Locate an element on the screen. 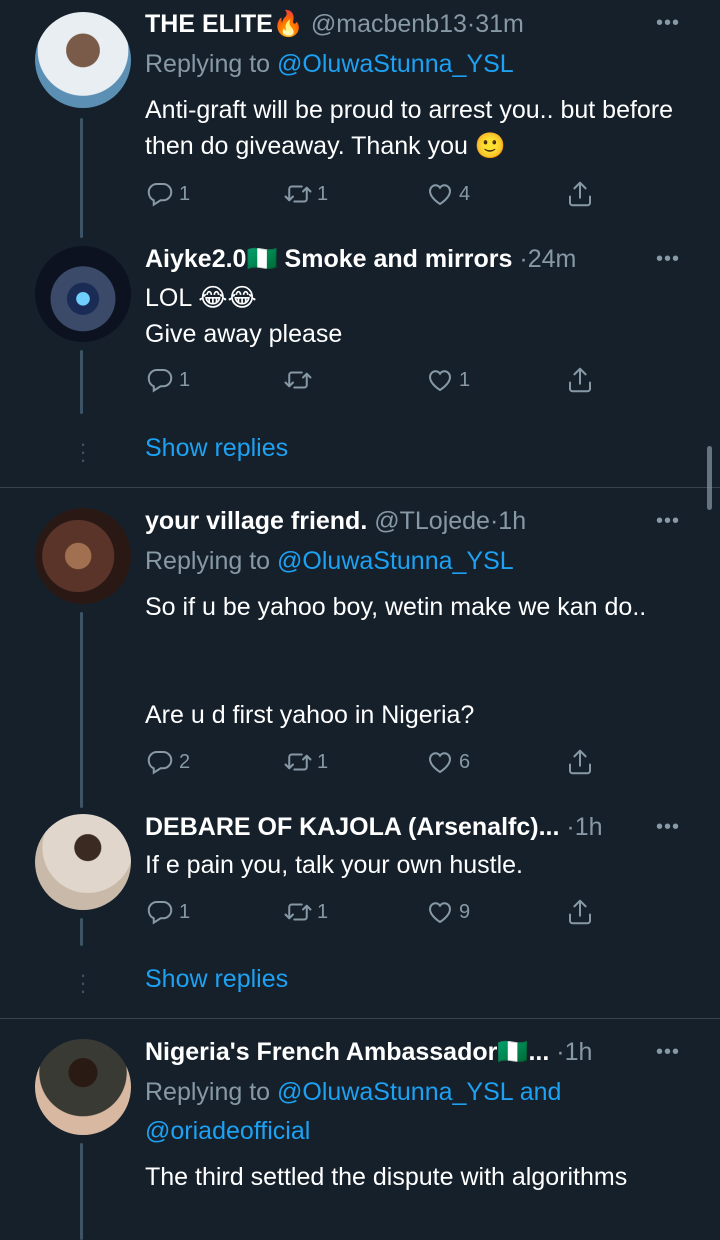 This screenshot has height=1240, width=720. tweet-text-line: Give away please is located at coordinates (244, 334).